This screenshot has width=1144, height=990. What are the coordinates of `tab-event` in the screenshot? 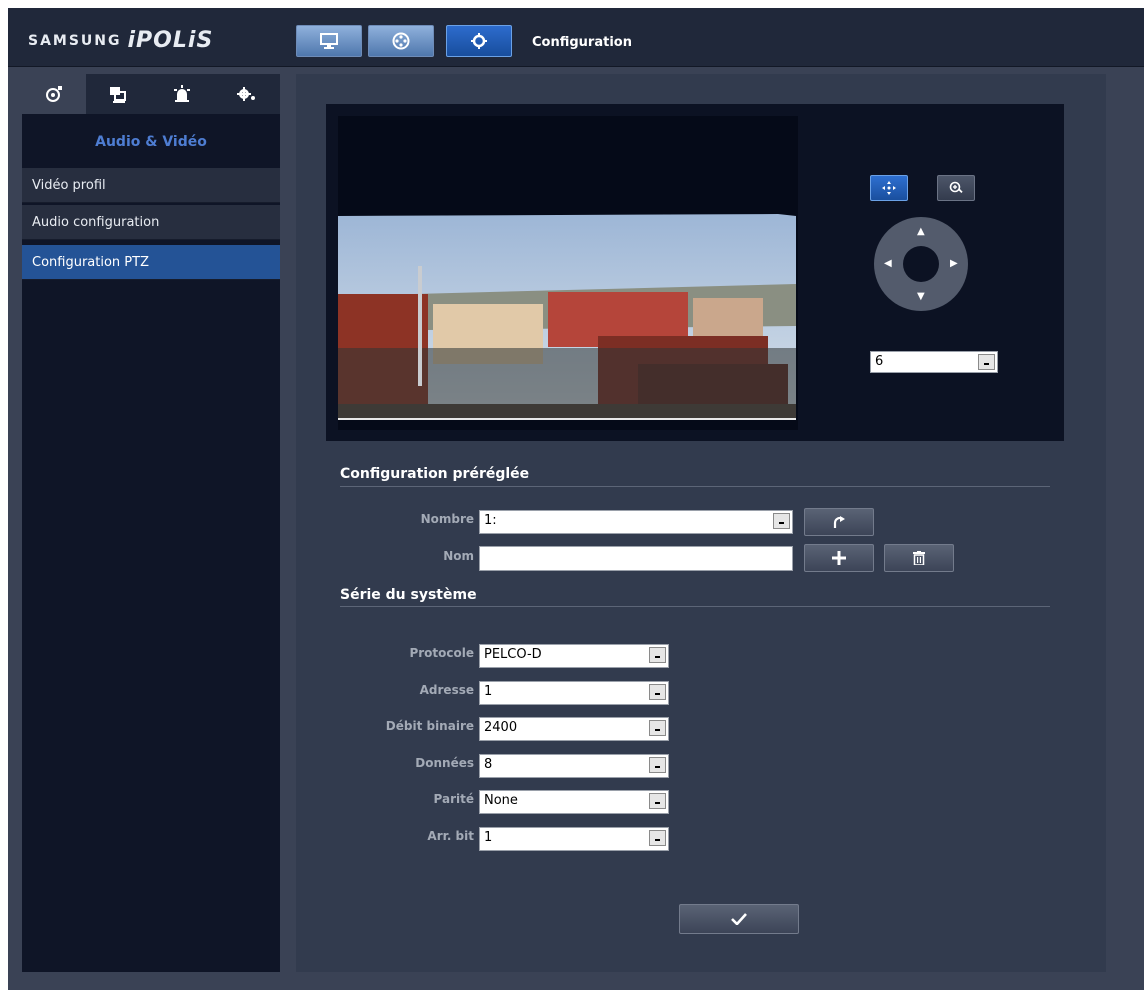 It's located at (182, 94).